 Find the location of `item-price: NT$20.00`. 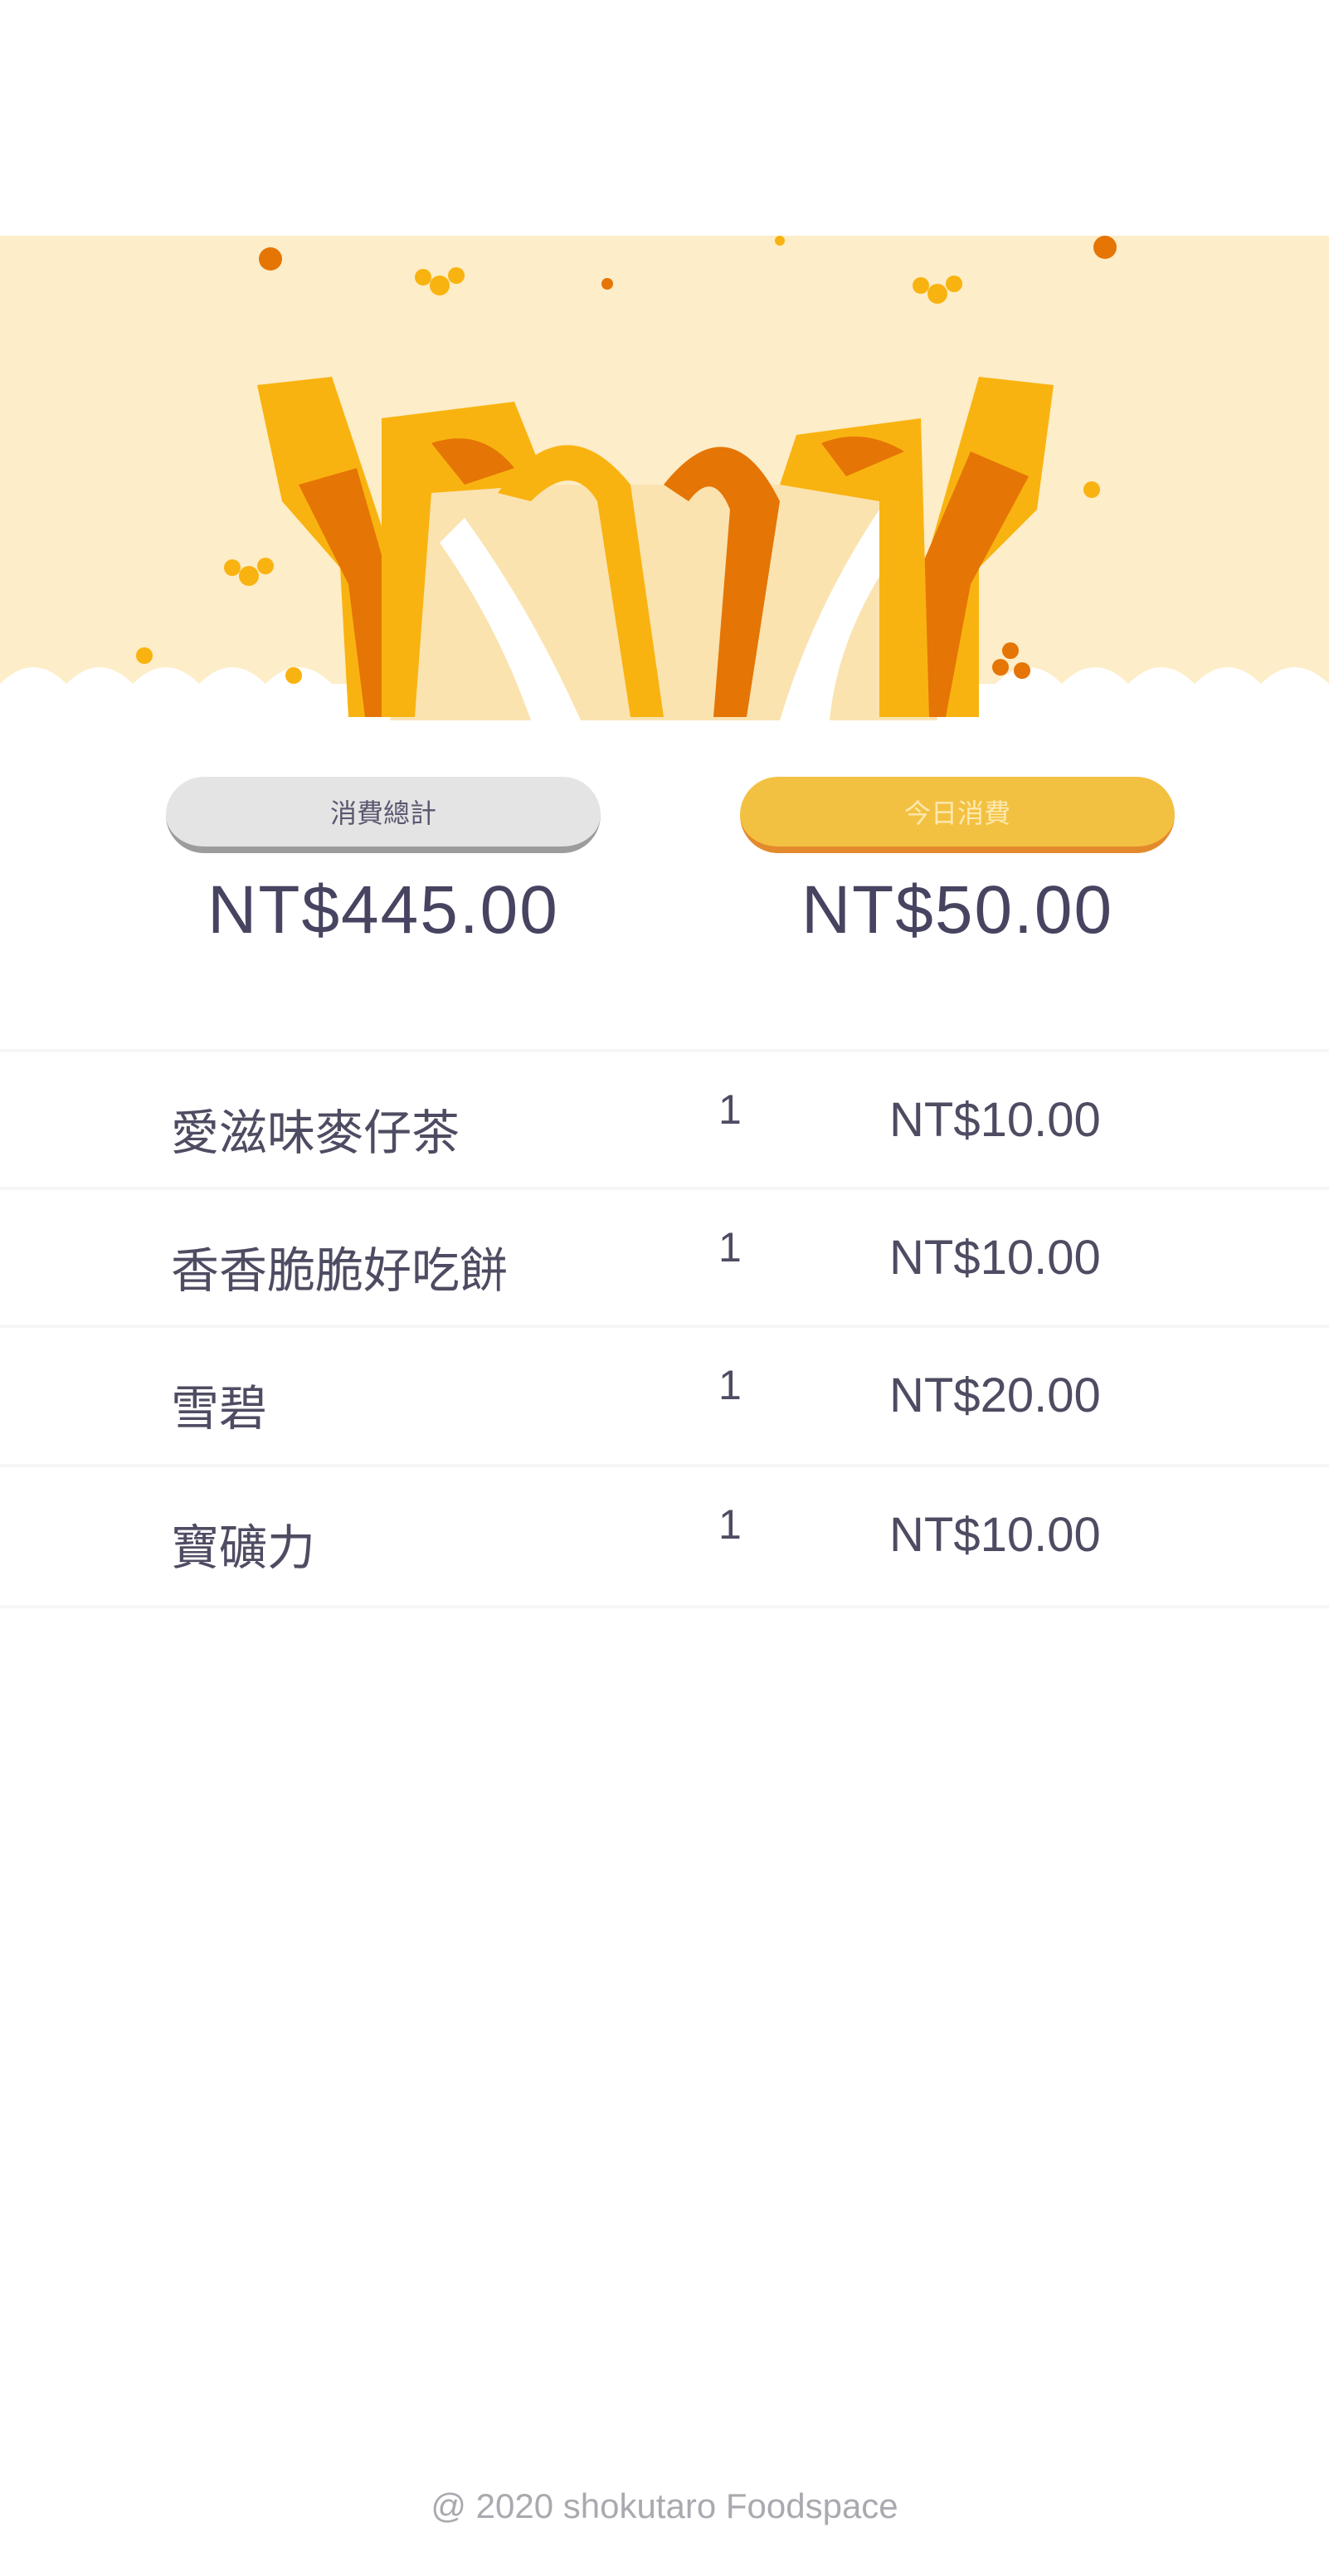

item-price: NT$20.00 is located at coordinates (995, 1395).